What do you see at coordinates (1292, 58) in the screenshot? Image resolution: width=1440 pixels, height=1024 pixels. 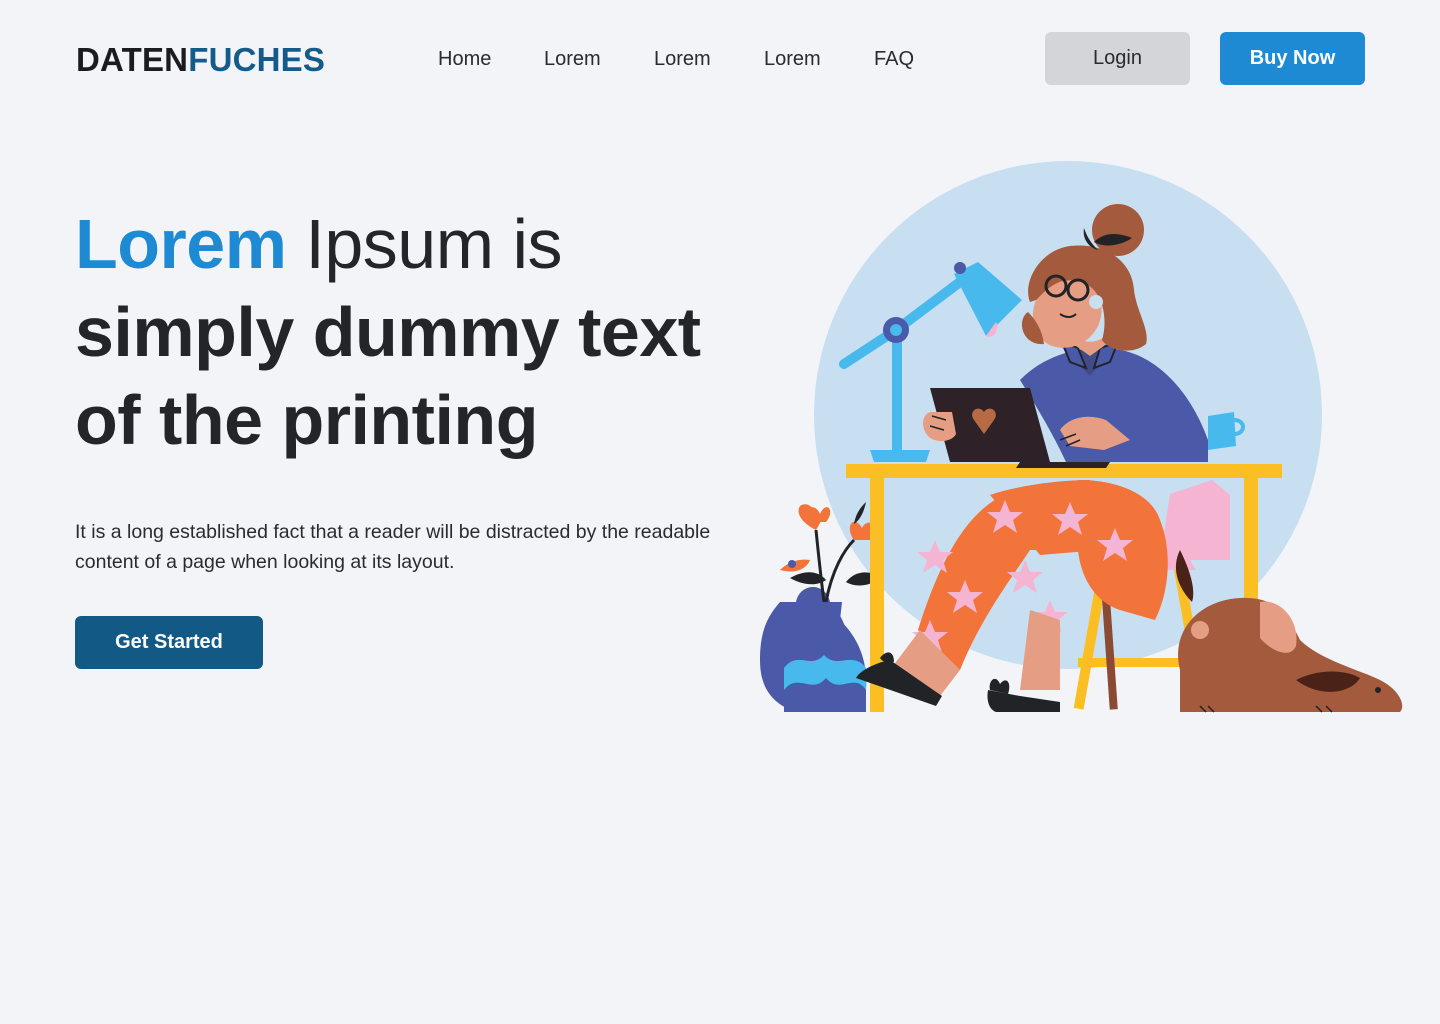 I see `buy-now-button: Buy Now` at bounding box center [1292, 58].